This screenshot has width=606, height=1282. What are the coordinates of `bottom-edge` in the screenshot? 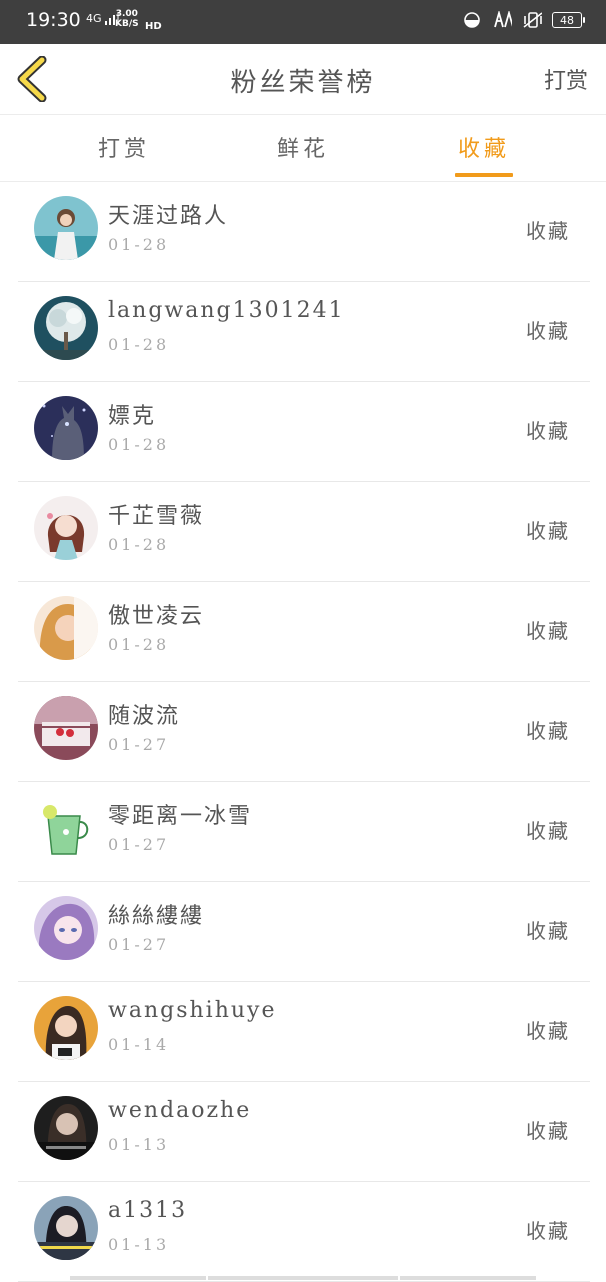 It's located at (303, 1277).